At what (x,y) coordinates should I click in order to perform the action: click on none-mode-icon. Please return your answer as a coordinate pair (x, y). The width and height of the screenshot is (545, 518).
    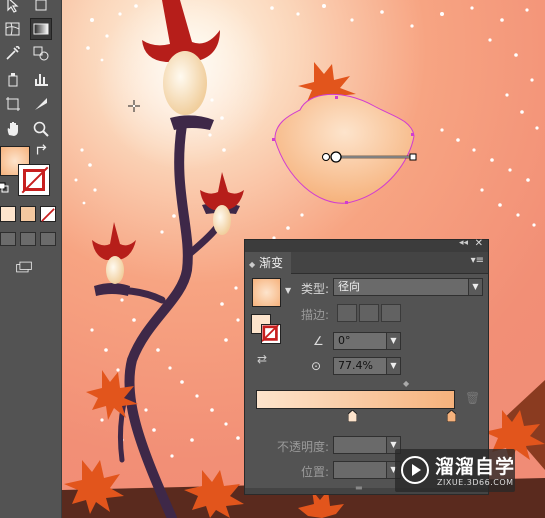
    Looking at the image, I should click on (48, 214).